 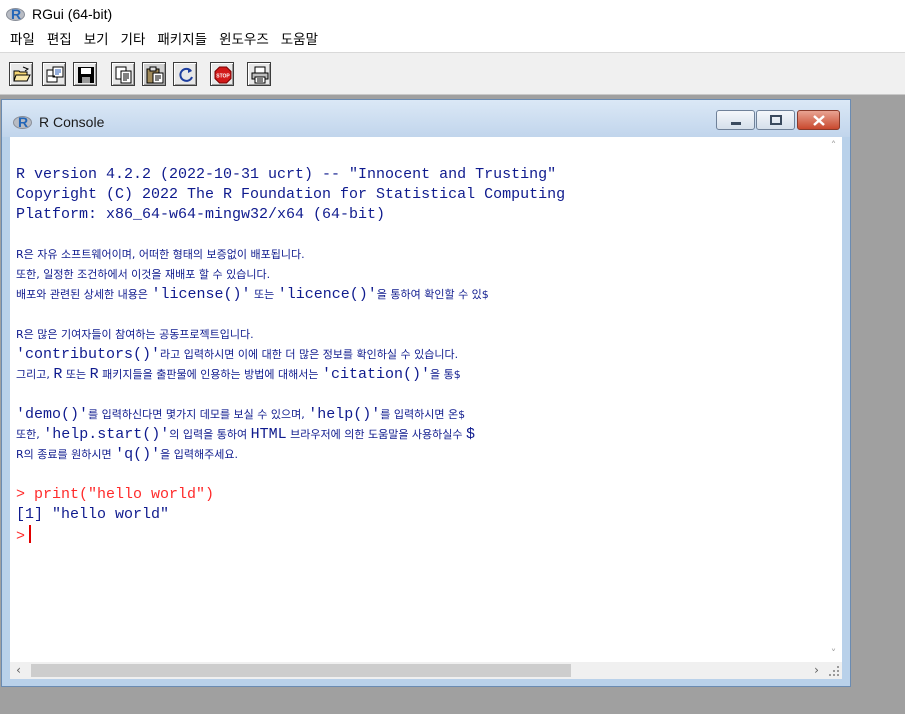 I want to click on resize-grip-icon, so click(x=834, y=671).